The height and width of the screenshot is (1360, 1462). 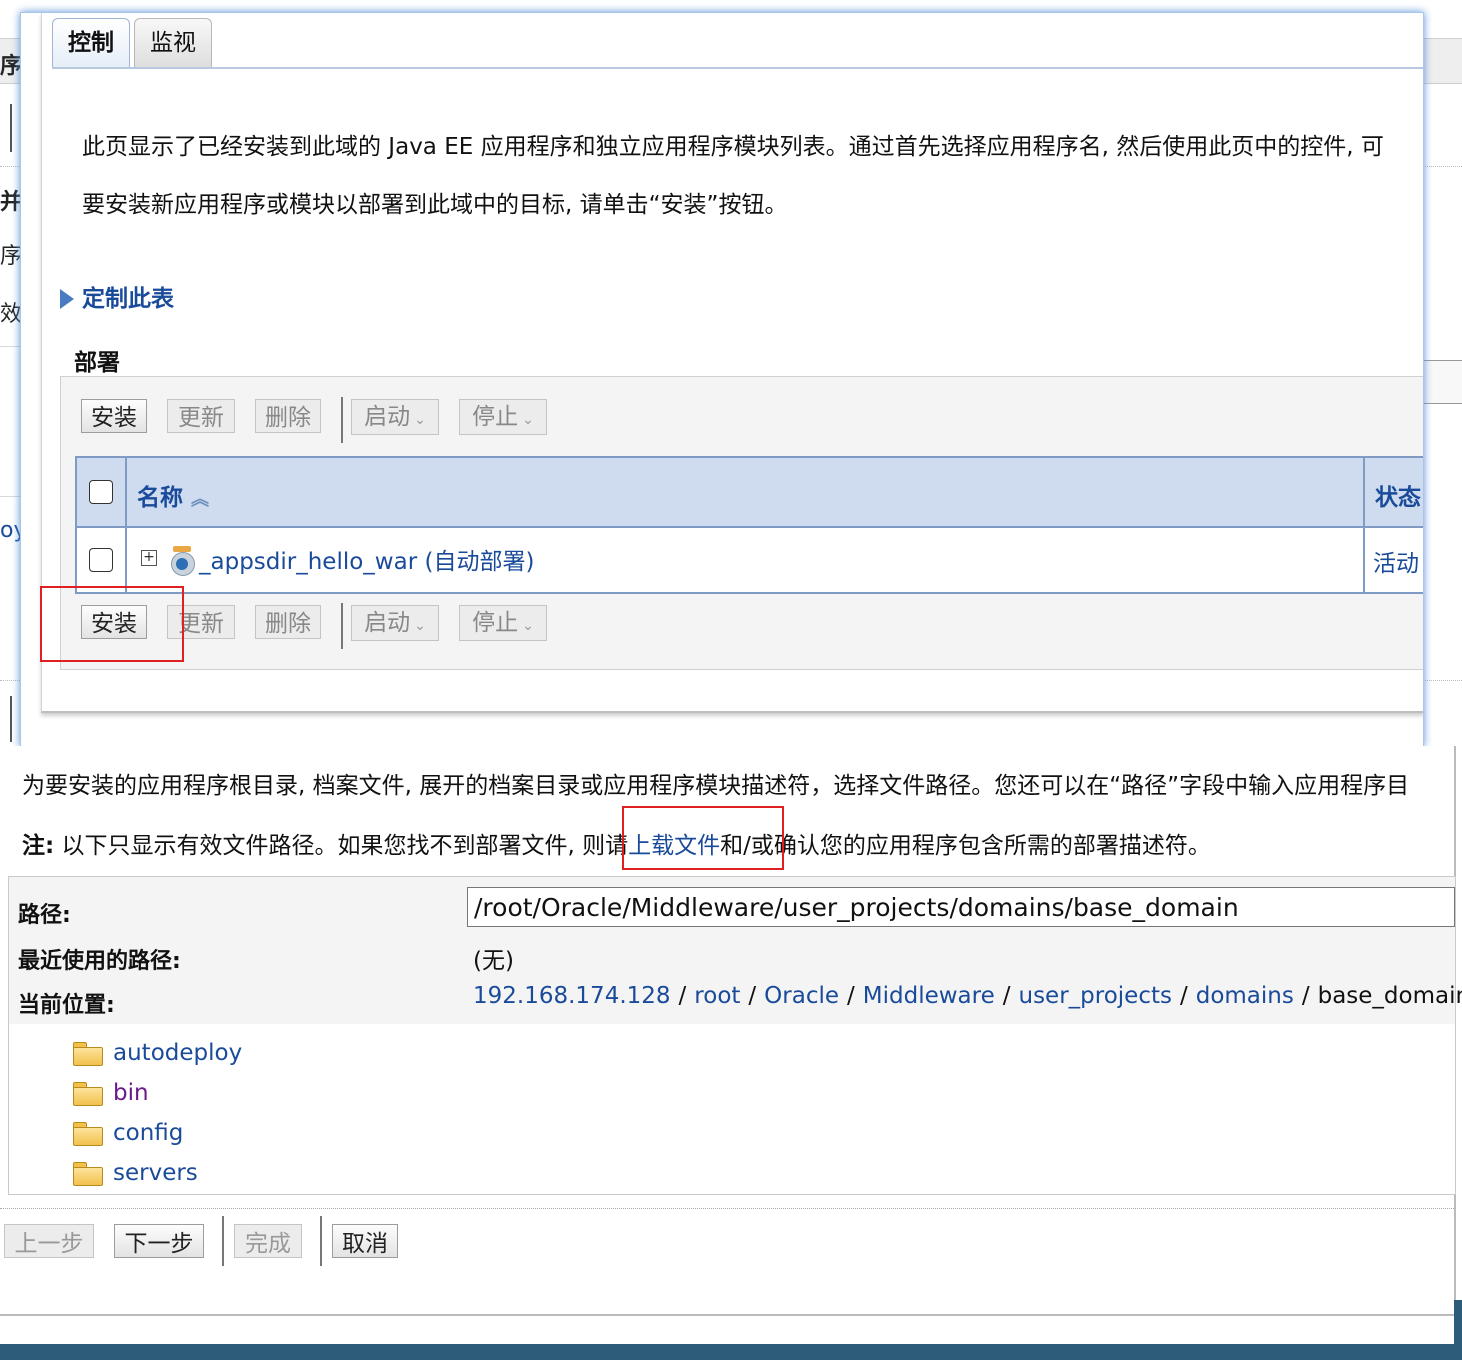 I want to click on customize-table-label: 定制此表, so click(x=128, y=299).